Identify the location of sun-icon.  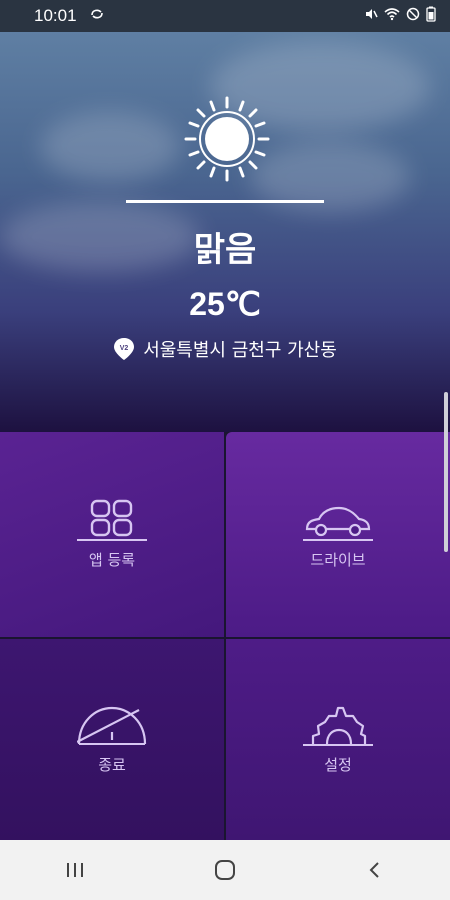
(227, 139).